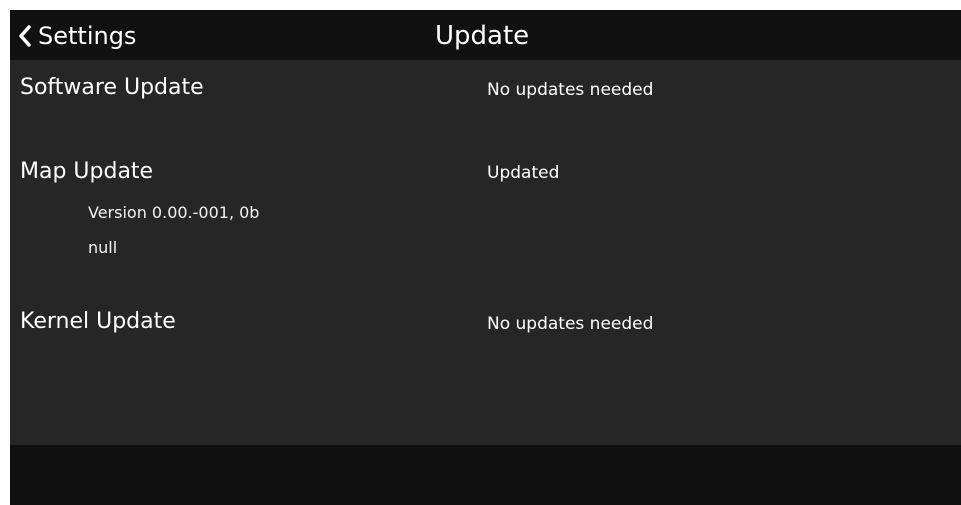 The image size is (961, 505). Describe the element at coordinates (103, 247) in the screenshot. I see `map-version-note: null` at that location.